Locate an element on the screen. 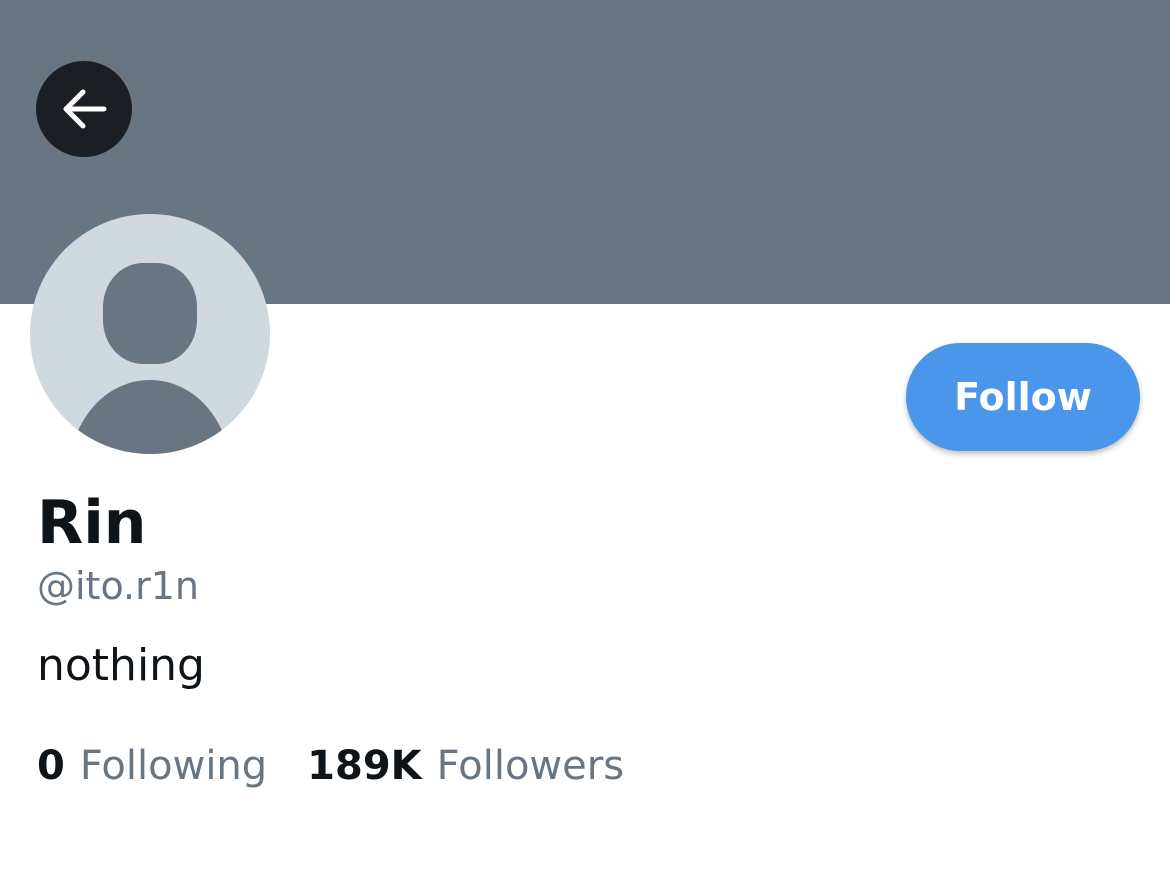 Image resolution: width=1170 pixels, height=879 pixels. following-label: Following is located at coordinates (173, 766).